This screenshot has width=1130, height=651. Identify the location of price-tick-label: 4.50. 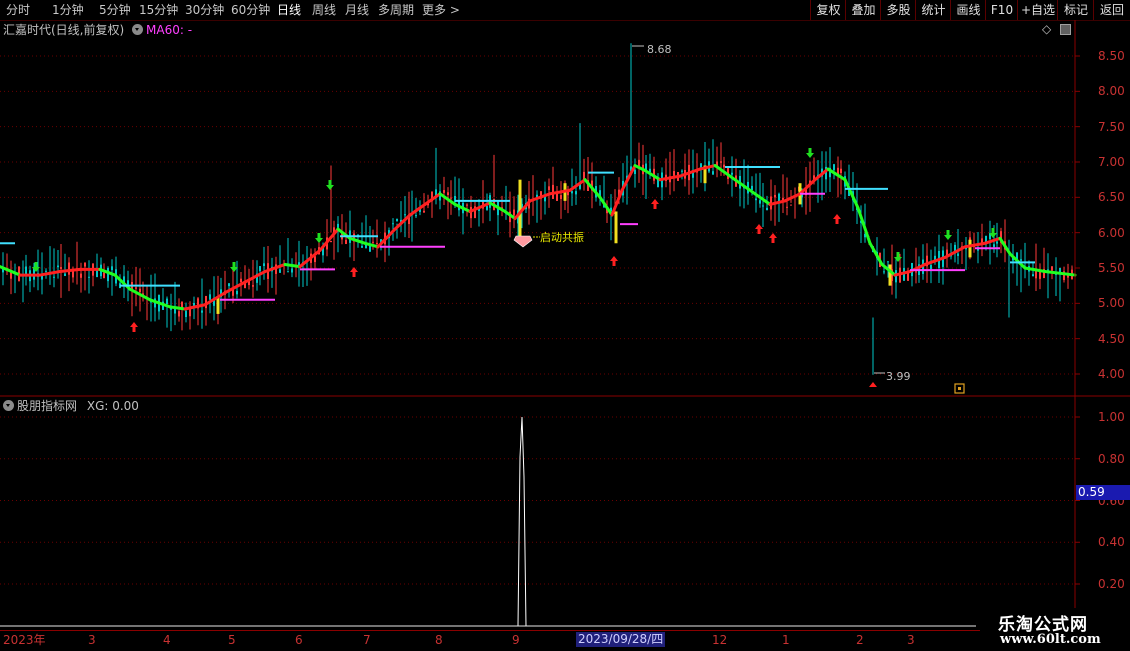
(1111, 338).